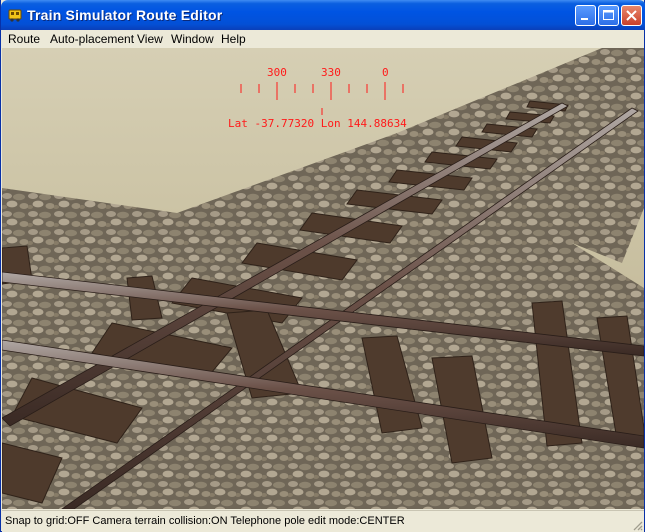 This screenshot has height=532, width=645. I want to click on menu-bar: Route Auto-placement View Window Help, so click(323, 39).